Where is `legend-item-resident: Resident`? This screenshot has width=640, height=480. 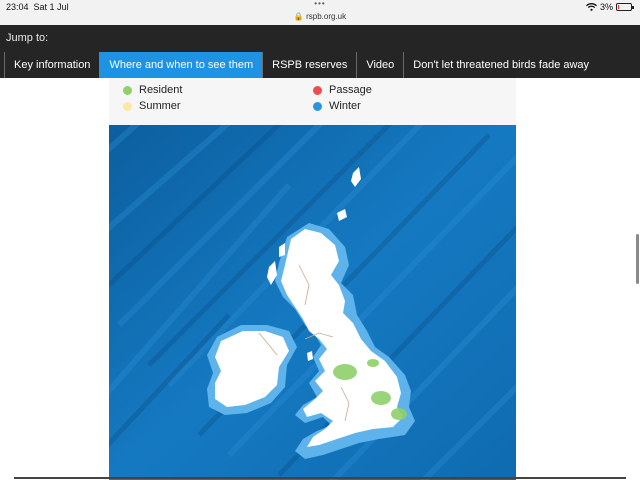 legend-item-resident: Resident is located at coordinates (152, 90).